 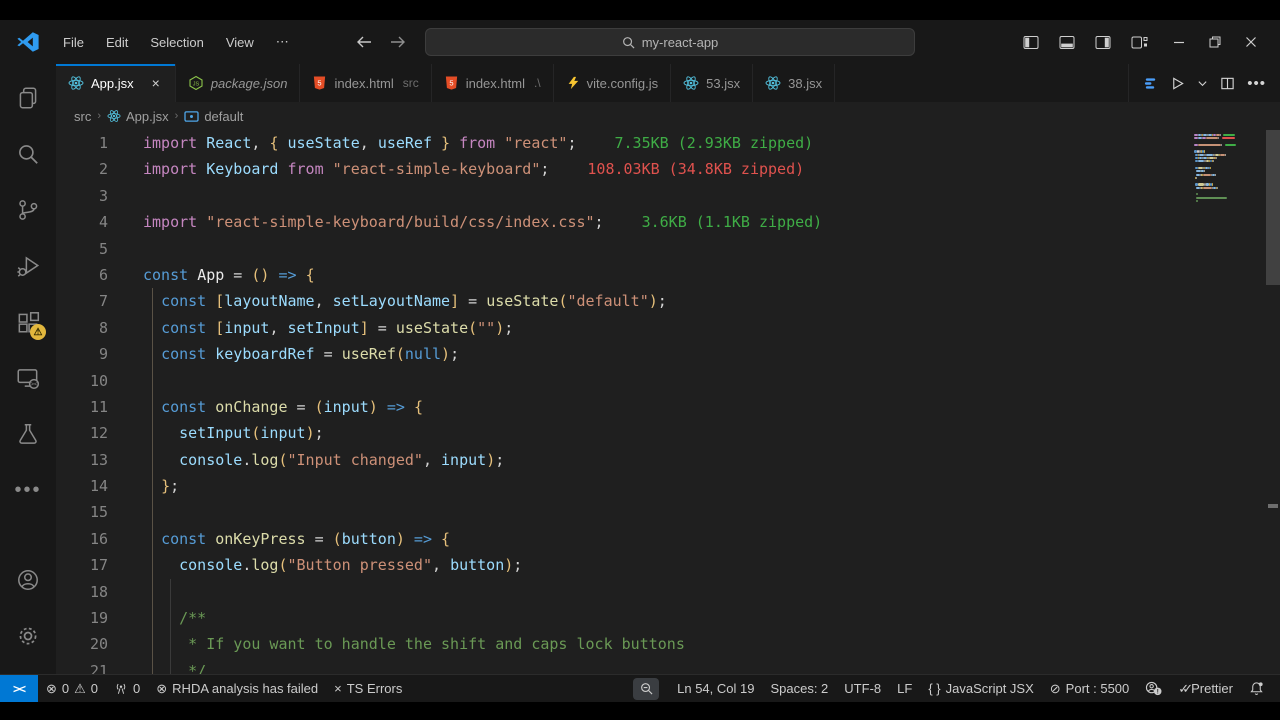 What do you see at coordinates (1273, 207) in the screenshot?
I see `vertical-scrollbar` at bounding box center [1273, 207].